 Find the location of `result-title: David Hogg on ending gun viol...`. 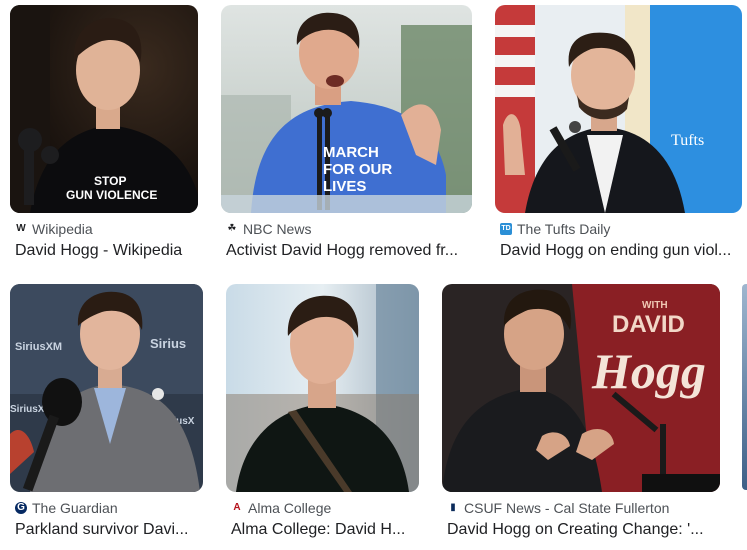

result-title: David Hogg on ending gun viol... is located at coordinates (621, 251).